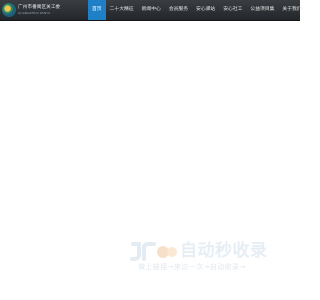 The height and width of the screenshot is (300, 320). I want to click on site-logo: 广州市番禺区关工委 GUANGZHOU PANYU, so click(31, 10).